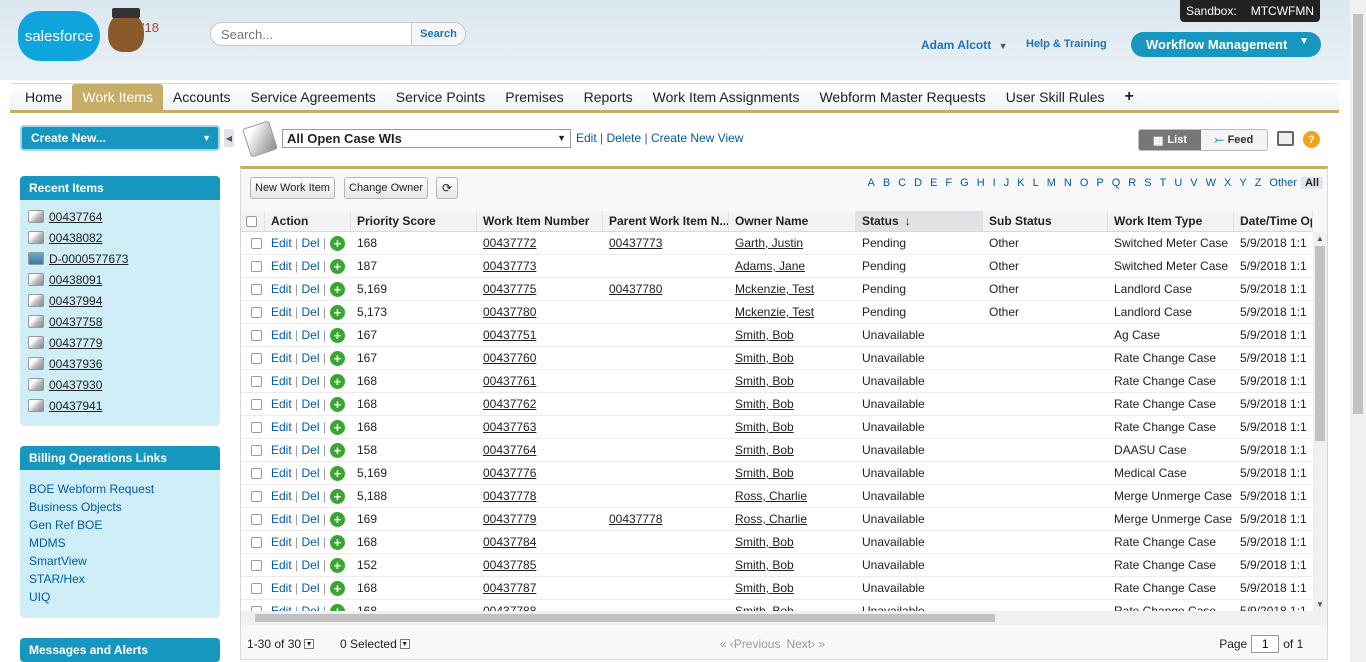  I want to click on work-item-number-link: 00437760, so click(509, 358).